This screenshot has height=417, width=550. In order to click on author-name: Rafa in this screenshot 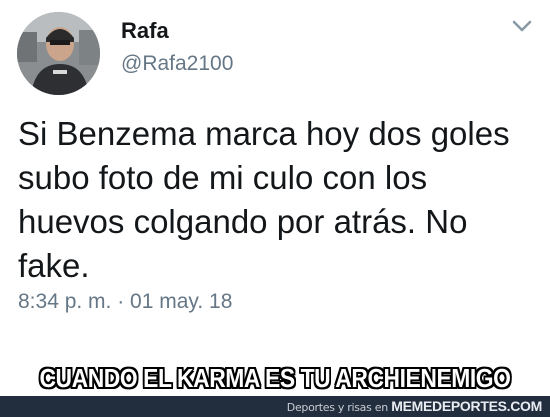, I will do `click(145, 31)`.